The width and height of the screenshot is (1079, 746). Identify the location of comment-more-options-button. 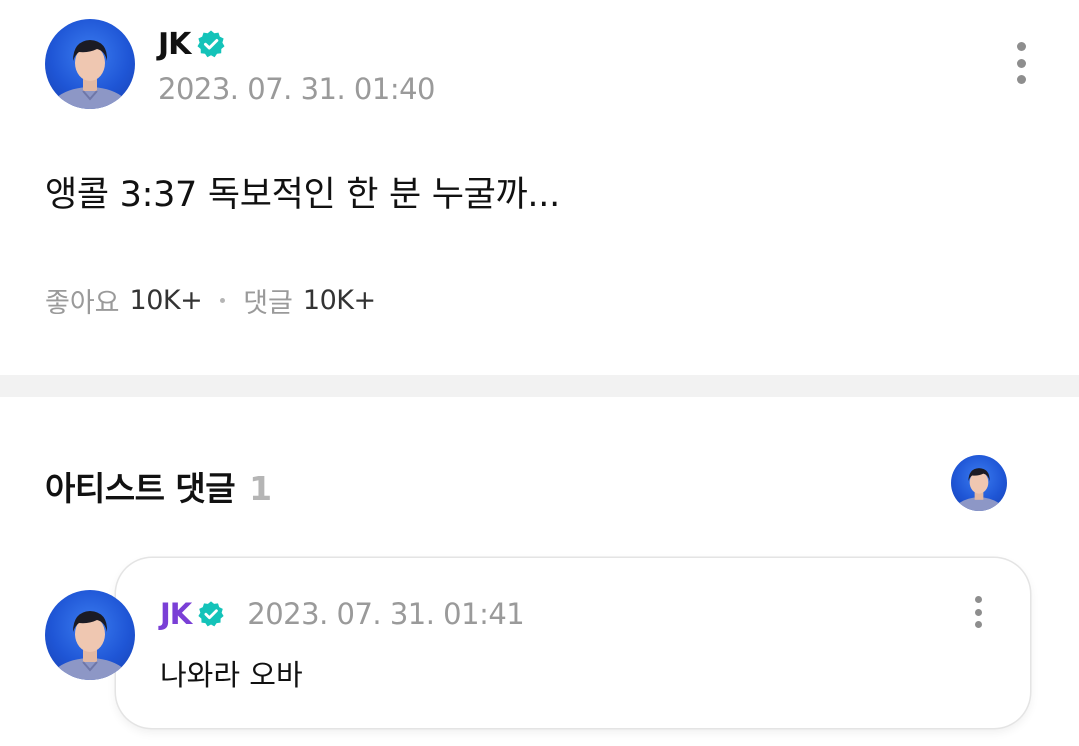
(978, 612).